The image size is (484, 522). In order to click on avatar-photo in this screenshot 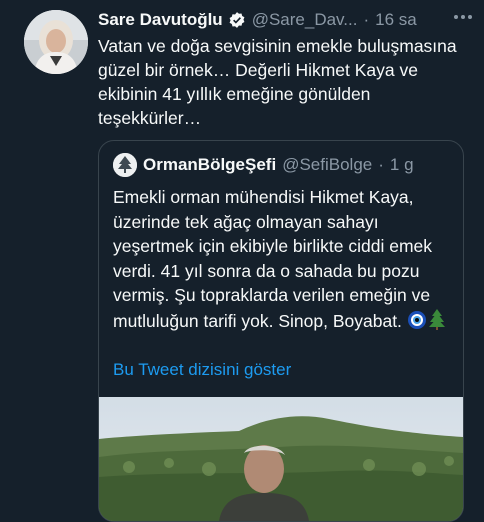, I will do `click(56, 42)`.